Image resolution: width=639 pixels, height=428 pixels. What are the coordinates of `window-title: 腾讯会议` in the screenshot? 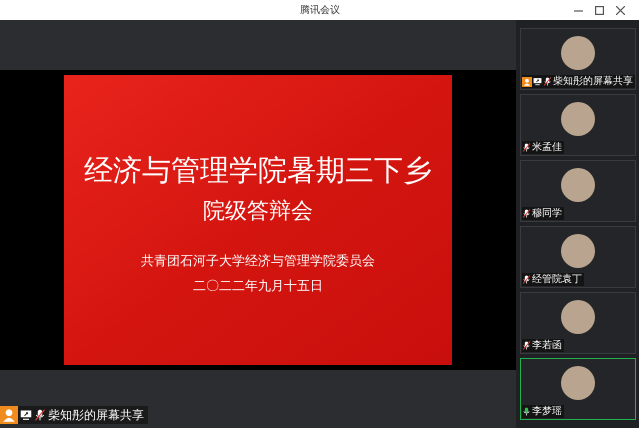 It's located at (320, 11).